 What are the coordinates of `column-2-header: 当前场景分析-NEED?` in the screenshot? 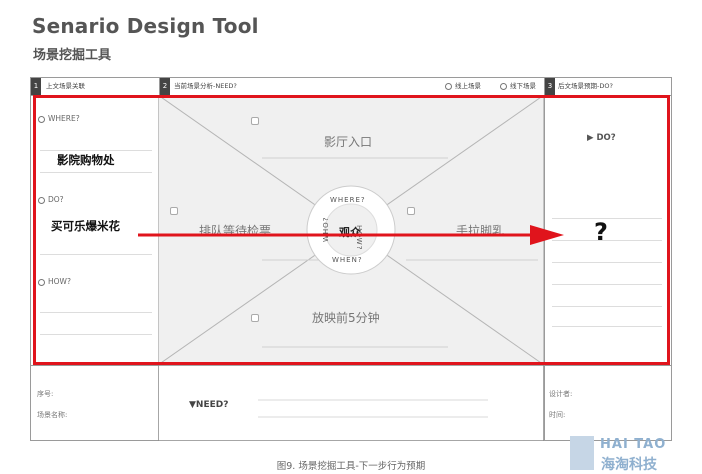 It's located at (205, 86).